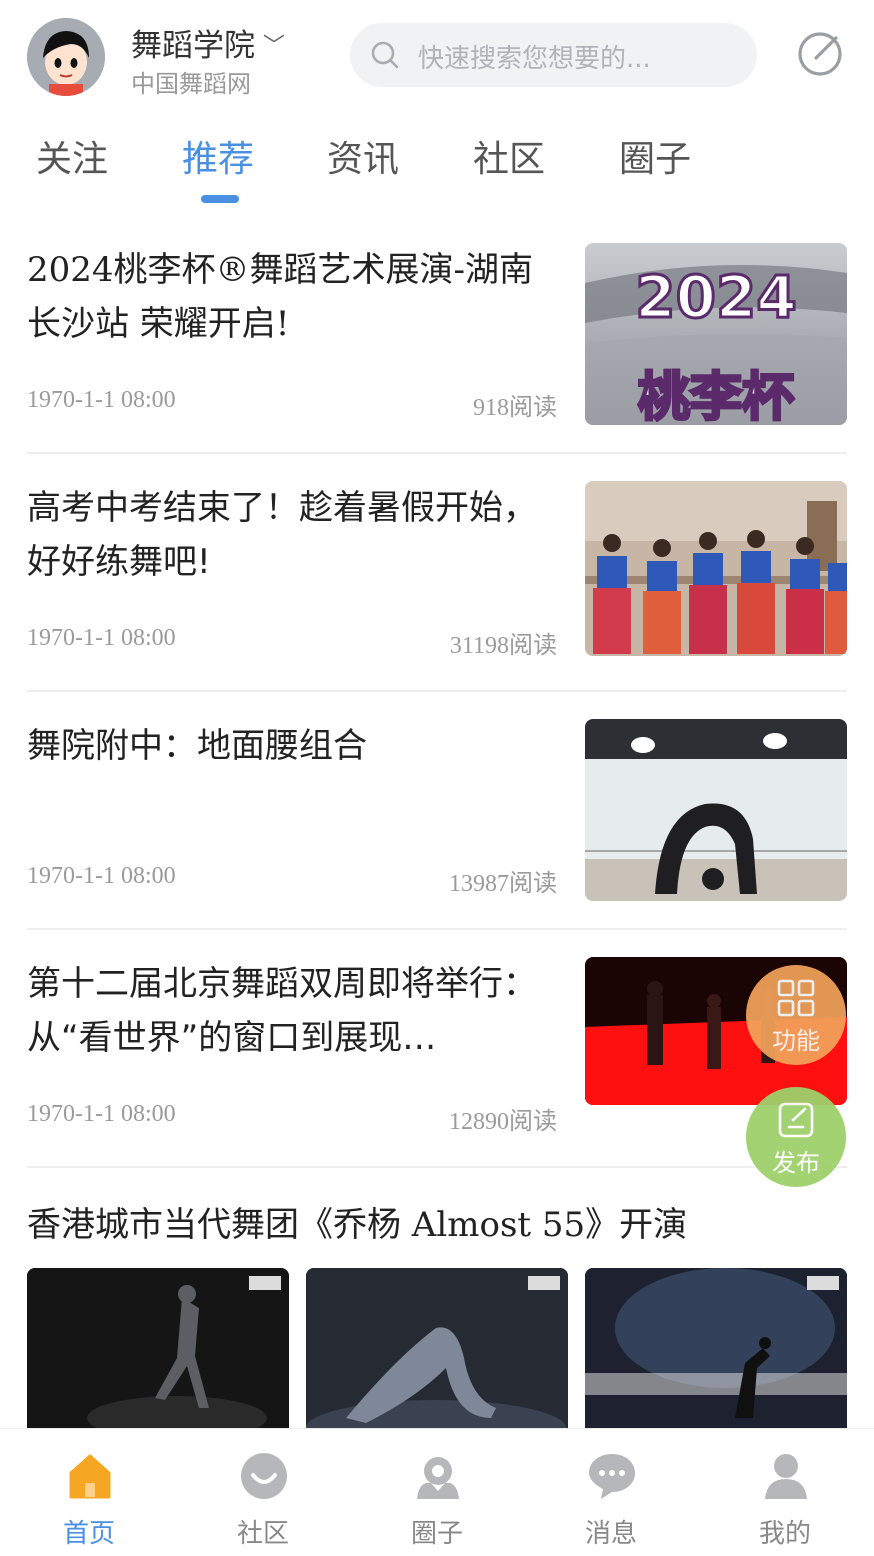 The height and width of the screenshot is (1556, 874). I want to click on nav-circles: 圈子, so click(437, 1492).